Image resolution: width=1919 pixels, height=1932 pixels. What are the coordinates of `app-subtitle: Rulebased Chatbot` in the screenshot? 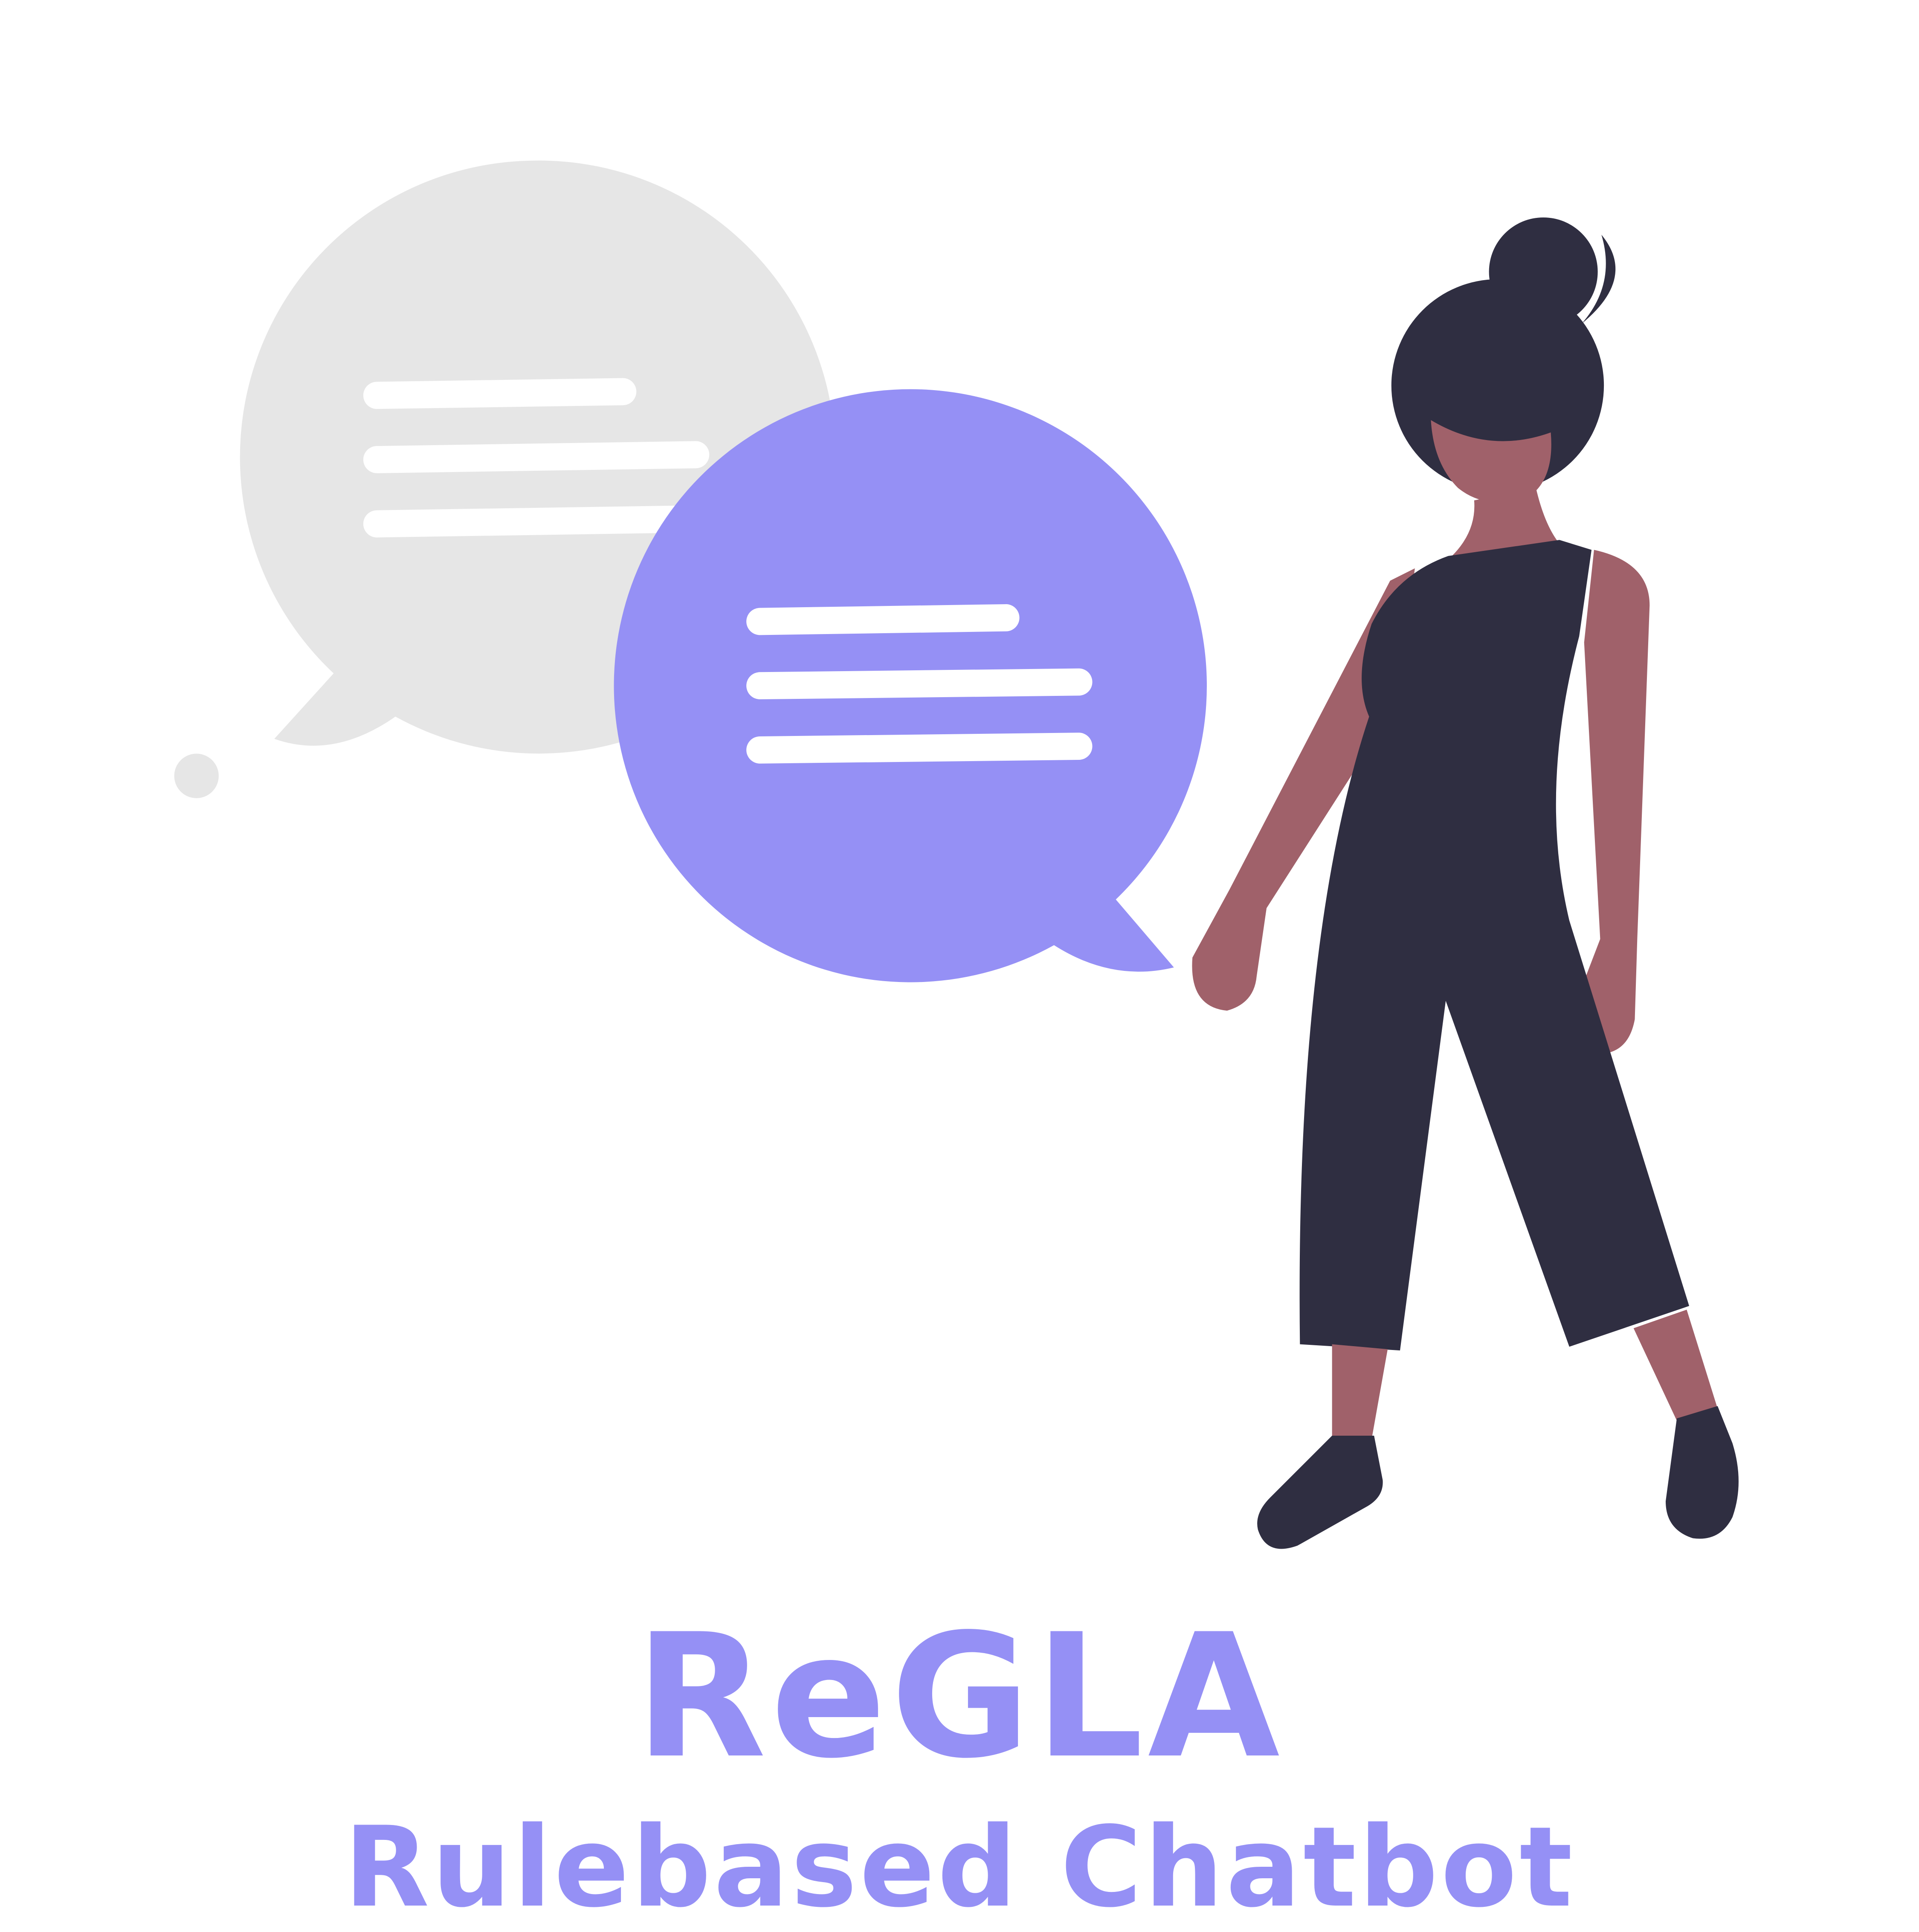 It's located at (959, 1868).